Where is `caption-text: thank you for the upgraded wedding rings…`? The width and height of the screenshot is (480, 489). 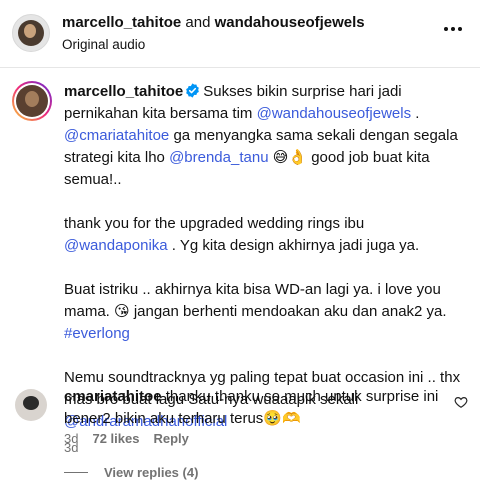 caption-text: thank you for the upgraded wedding rings… is located at coordinates (214, 223).